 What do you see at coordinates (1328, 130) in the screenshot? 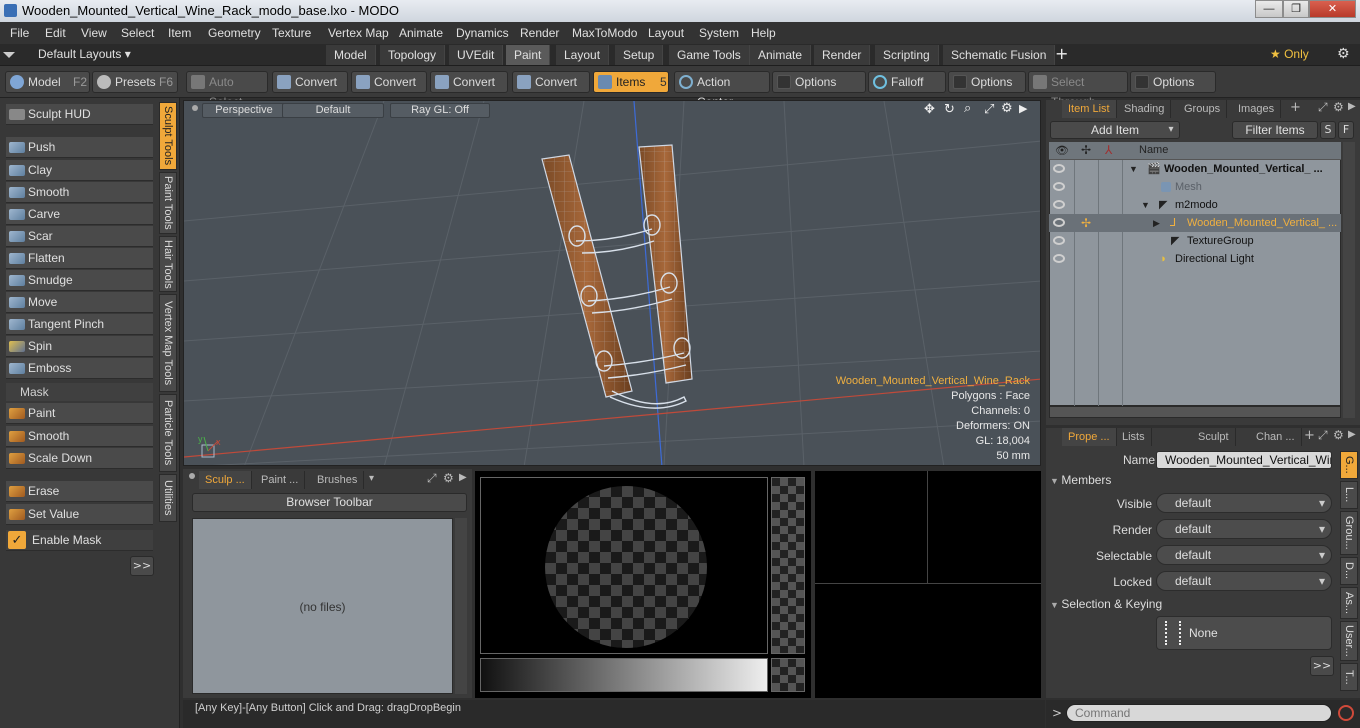
I see `s-toggle: S` at bounding box center [1328, 130].